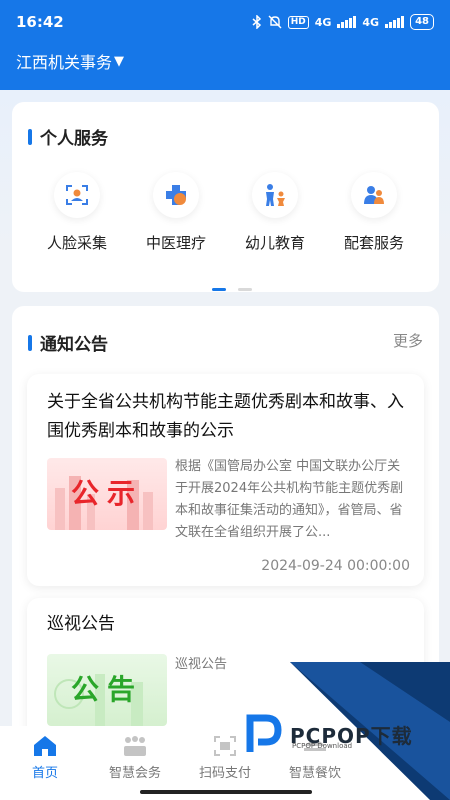 The image size is (450, 800). Describe the element at coordinates (44, 773) in the screenshot. I see `tab-label: 首页` at that location.